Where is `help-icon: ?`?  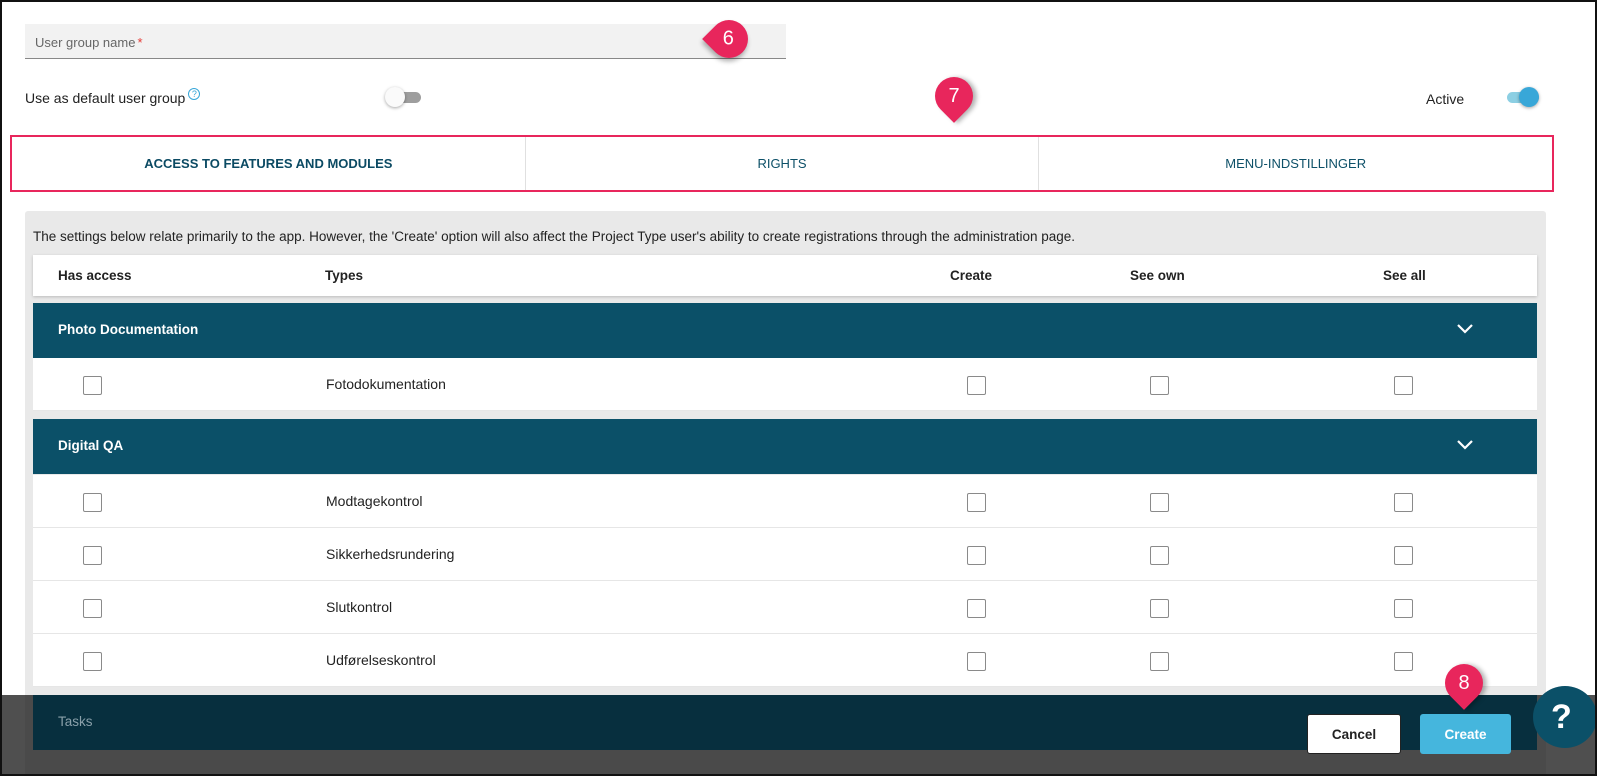 help-icon: ? is located at coordinates (194, 94).